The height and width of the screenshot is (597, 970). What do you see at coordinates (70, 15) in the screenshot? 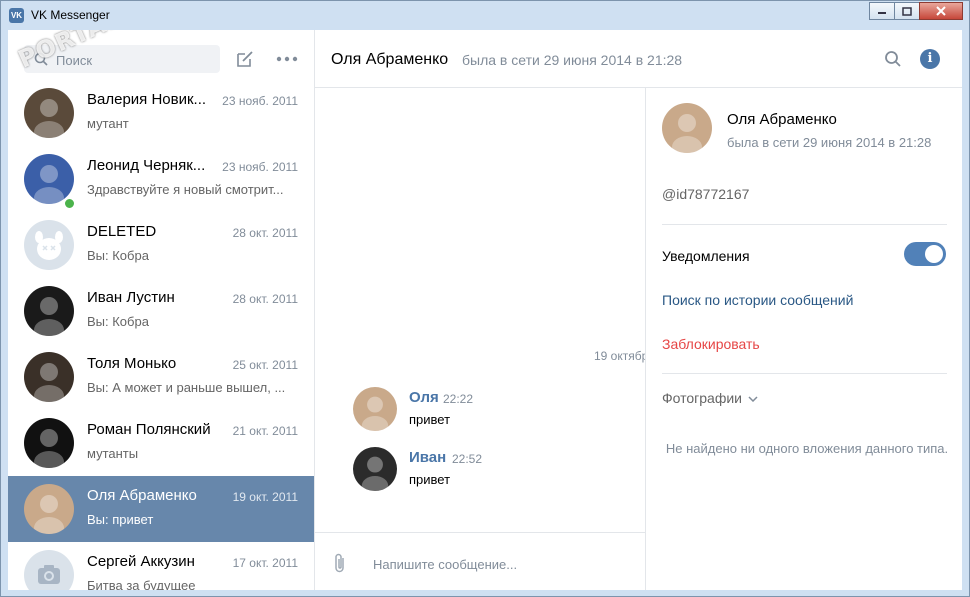
I see `window-title: VK Messenger` at bounding box center [70, 15].